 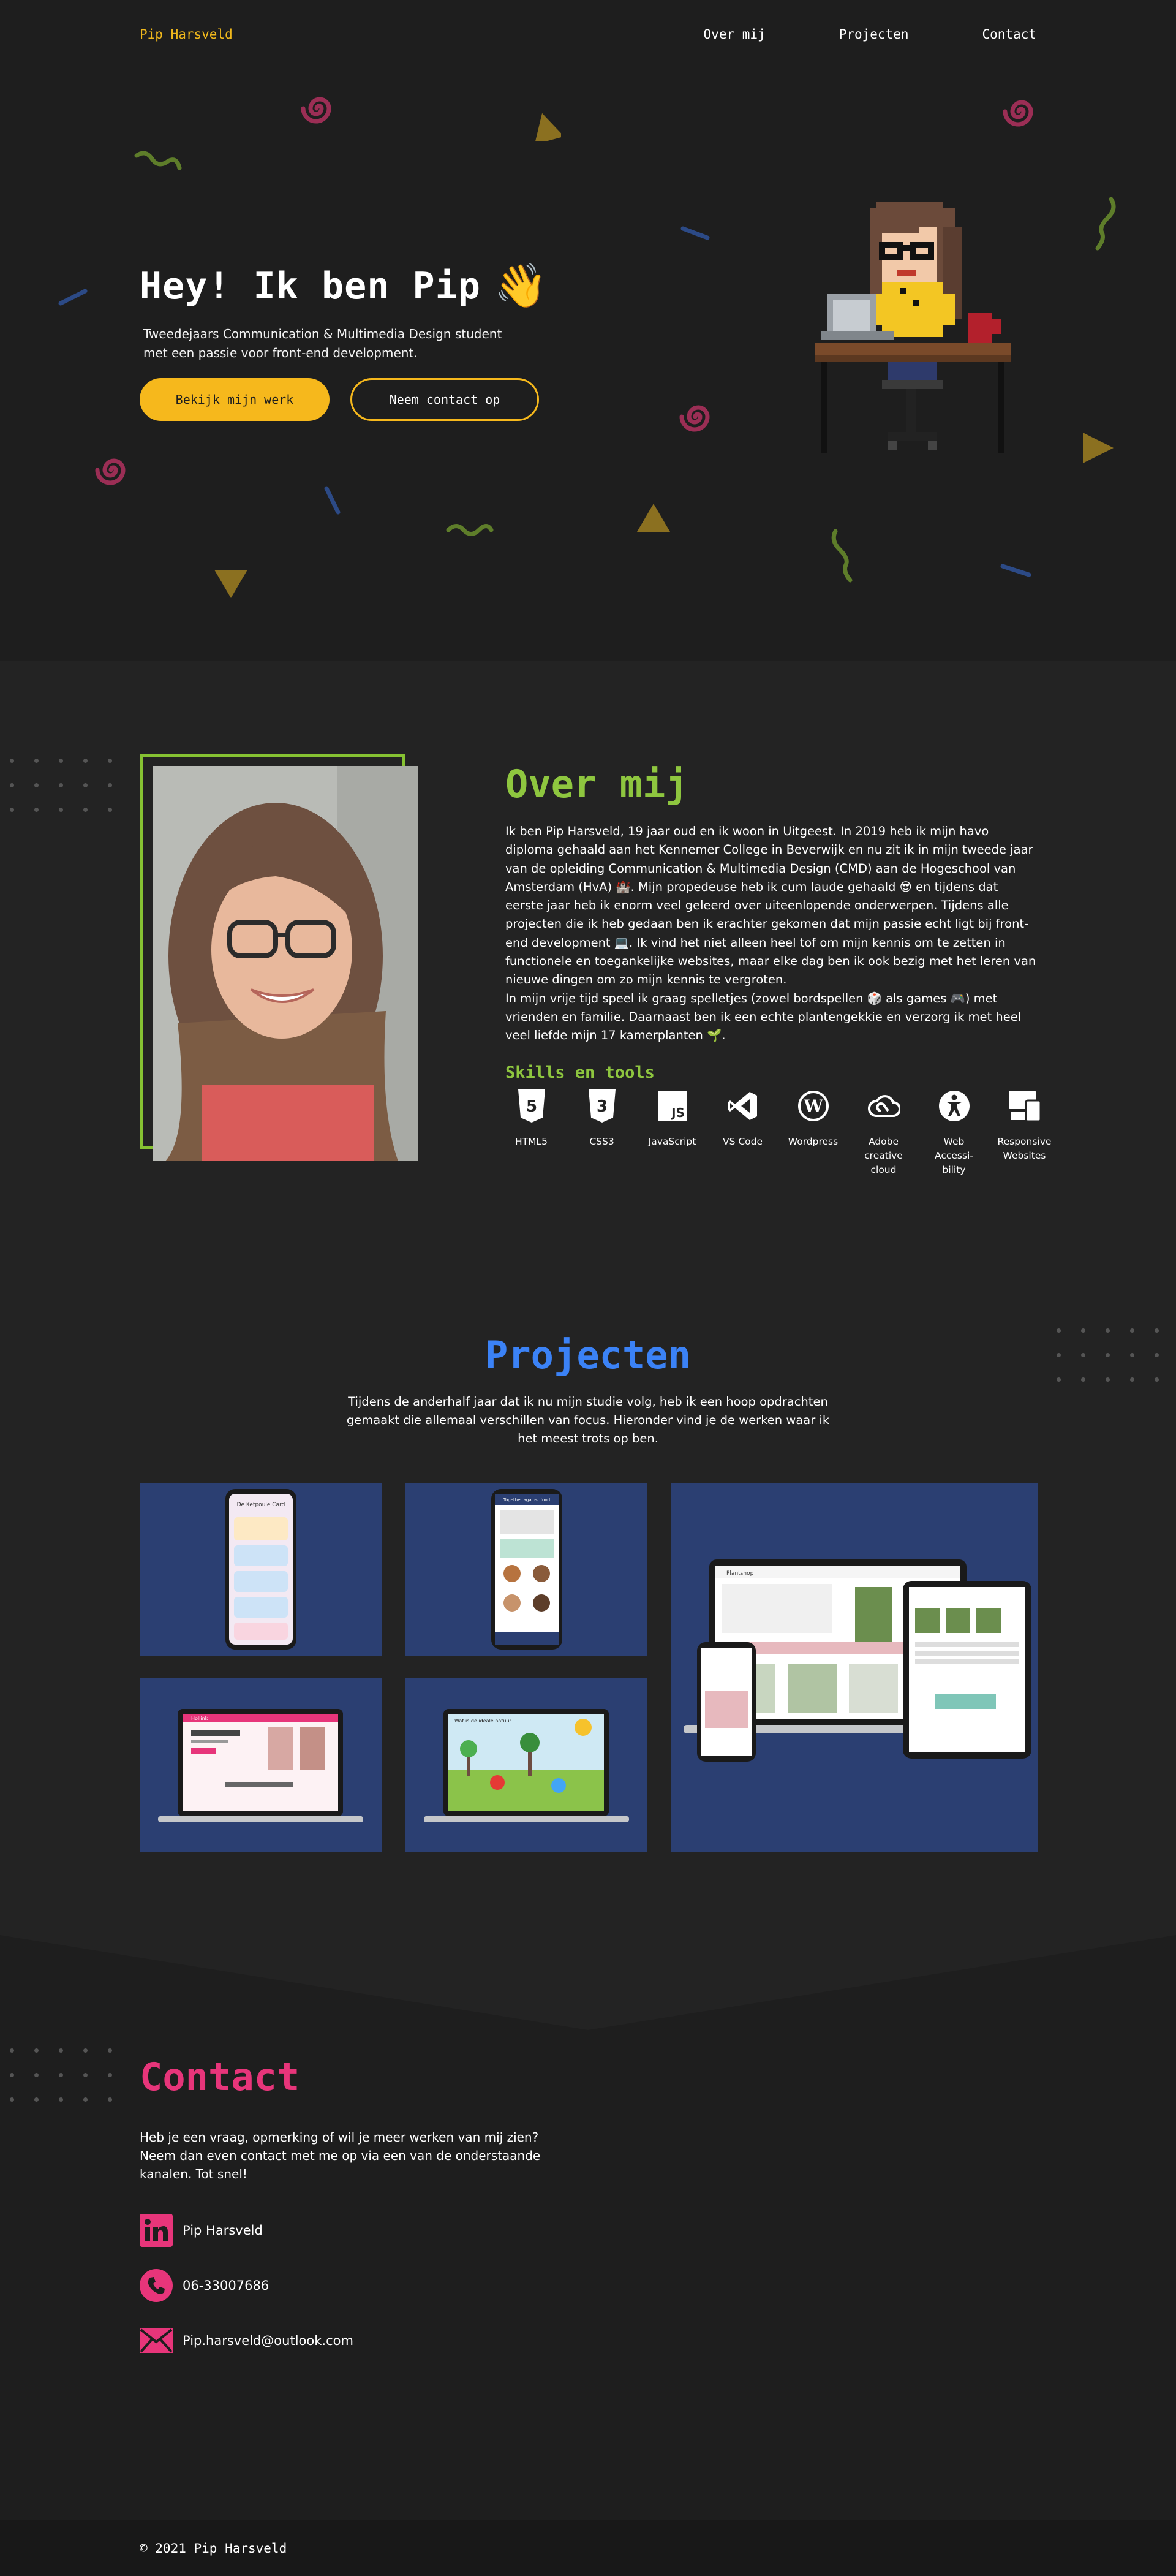 I want to click on project-mockup-image: Hollink, so click(x=260, y=1766).